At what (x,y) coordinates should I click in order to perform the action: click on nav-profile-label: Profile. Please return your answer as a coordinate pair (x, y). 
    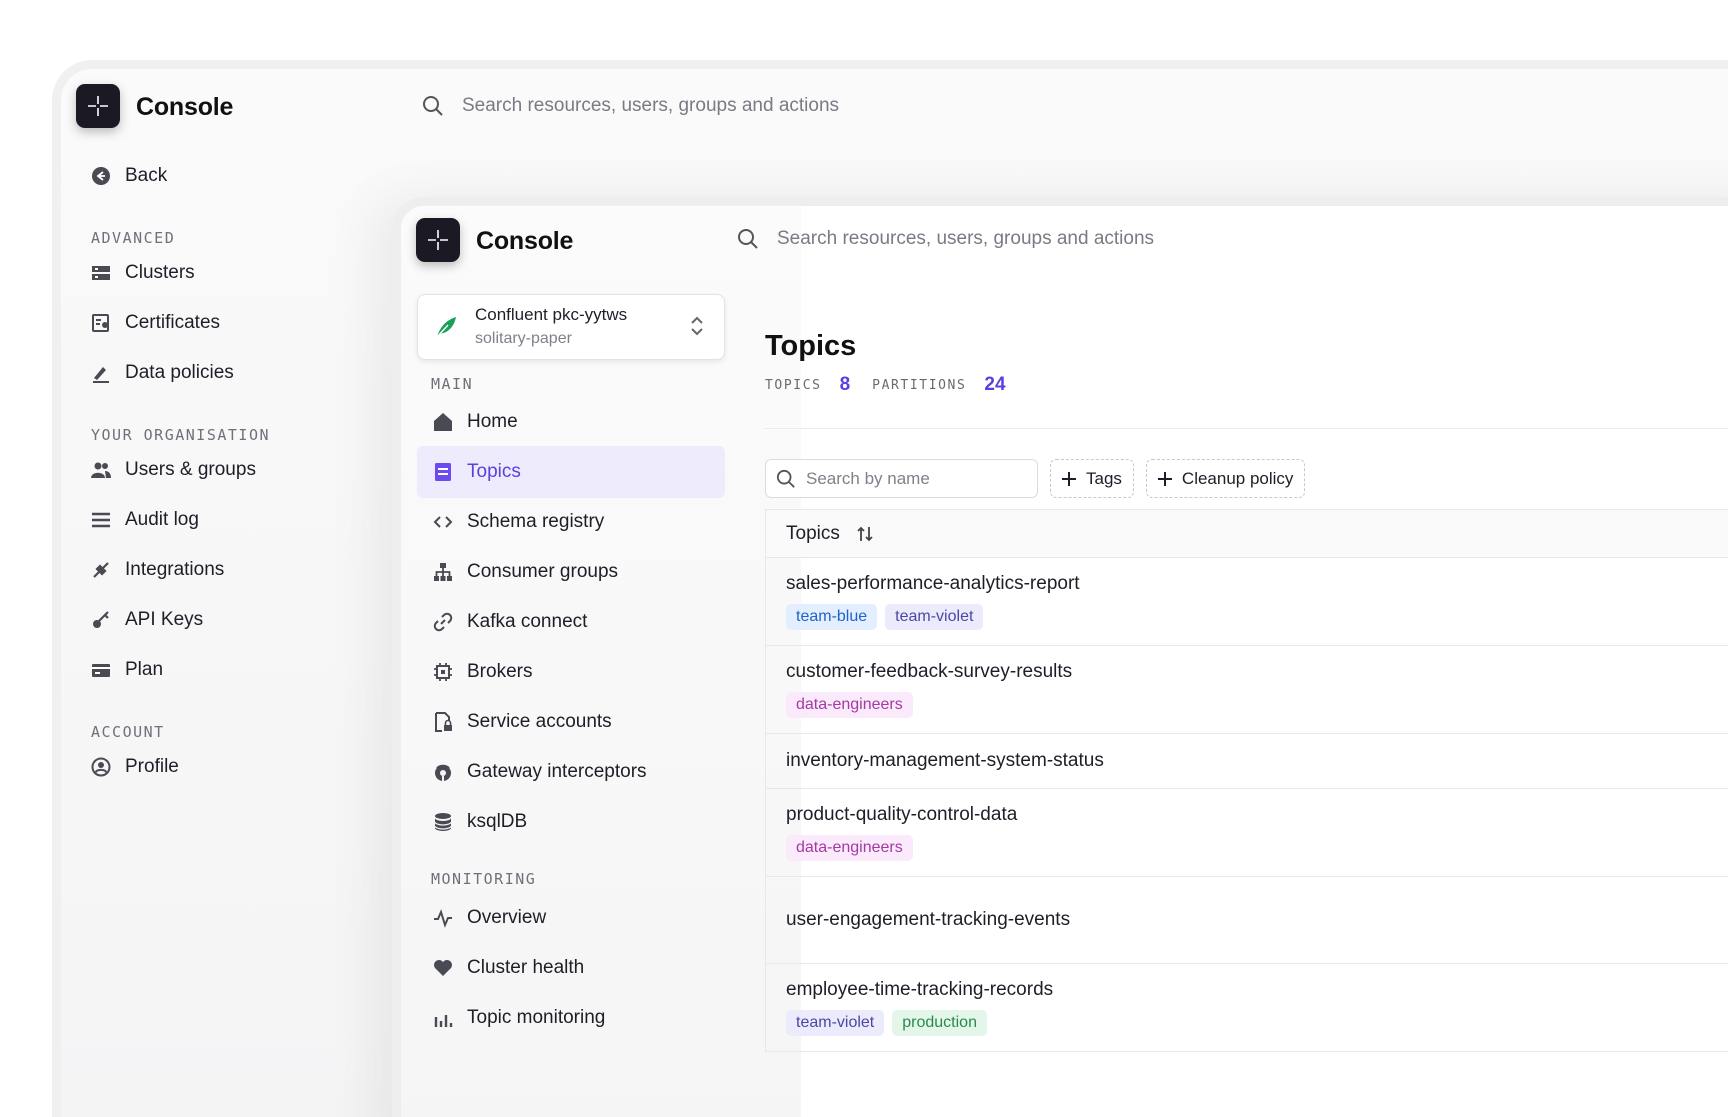
    Looking at the image, I should click on (152, 766).